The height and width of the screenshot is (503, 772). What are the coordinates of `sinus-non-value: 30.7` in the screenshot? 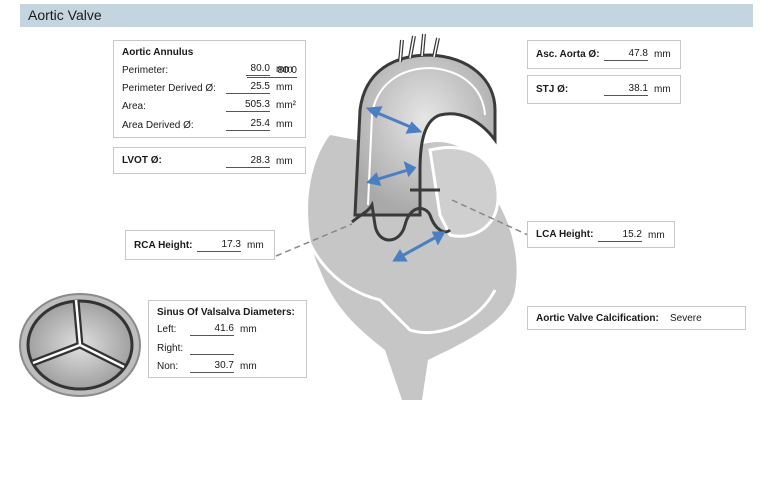 It's located at (212, 366).